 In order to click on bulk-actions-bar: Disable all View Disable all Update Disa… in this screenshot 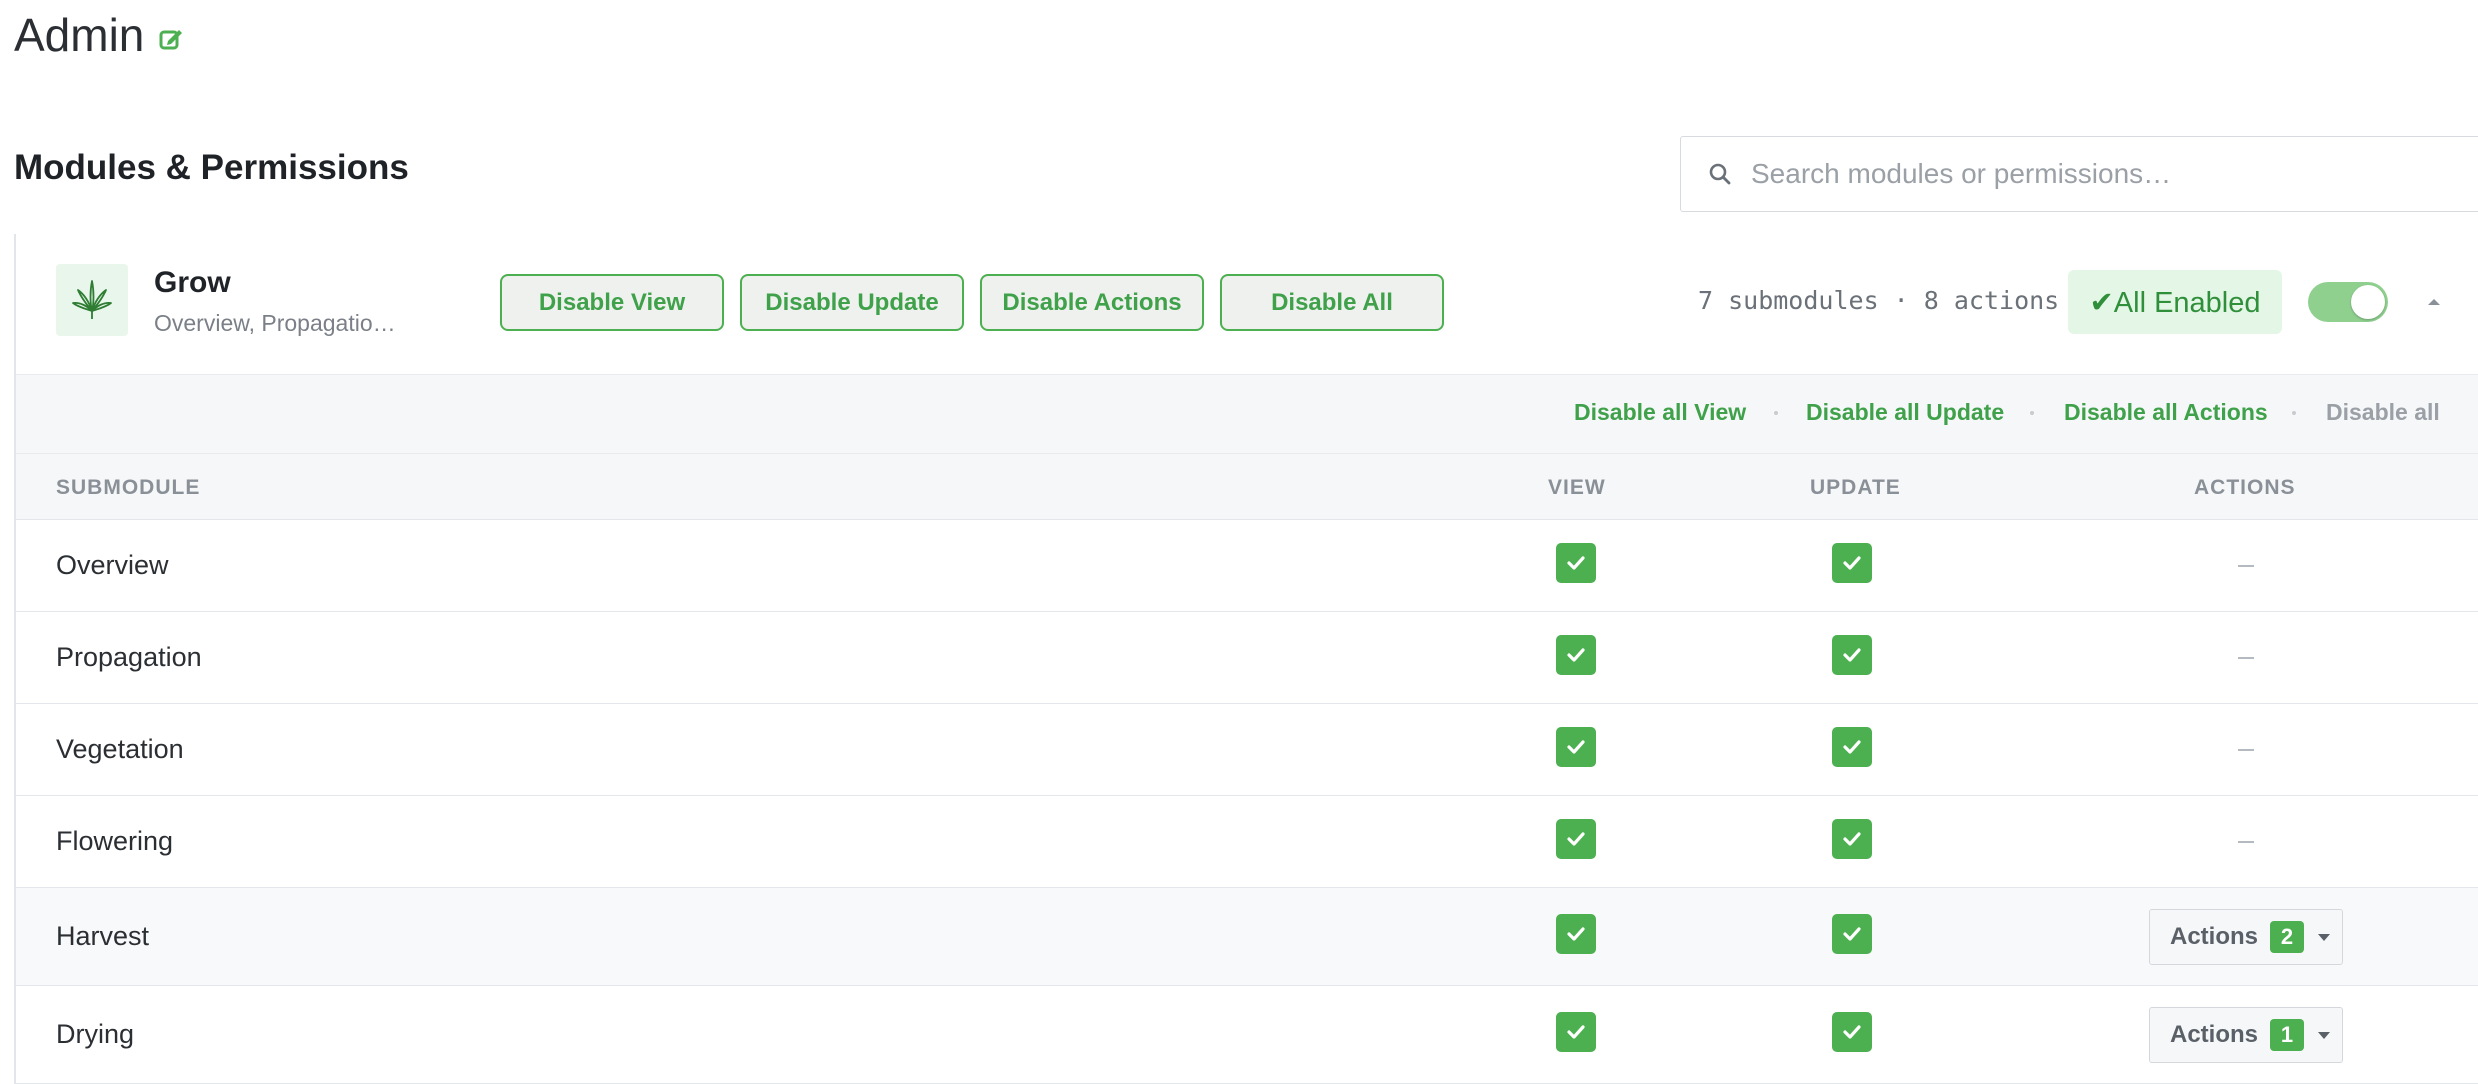, I will do `click(1247, 414)`.